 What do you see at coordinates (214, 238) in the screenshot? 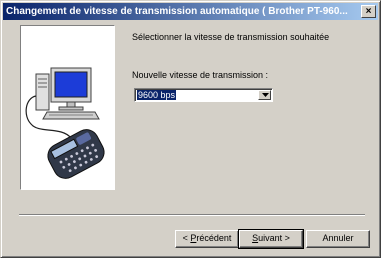
I see `previous-button-label: récédent` at bounding box center [214, 238].